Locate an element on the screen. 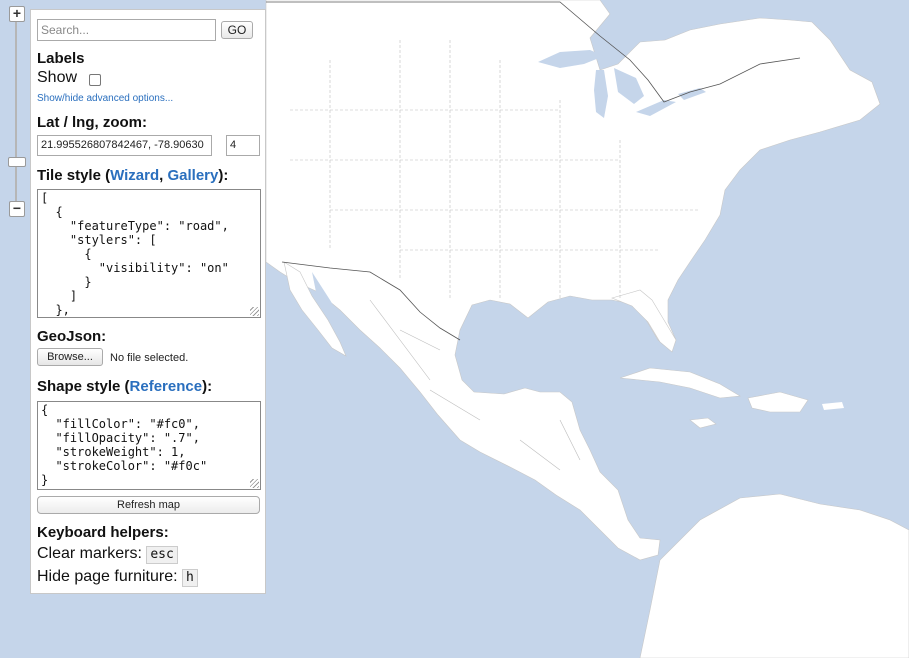 This screenshot has width=909, height=658. tile-style-heading-prefix: Tile style ( is located at coordinates (74, 175).